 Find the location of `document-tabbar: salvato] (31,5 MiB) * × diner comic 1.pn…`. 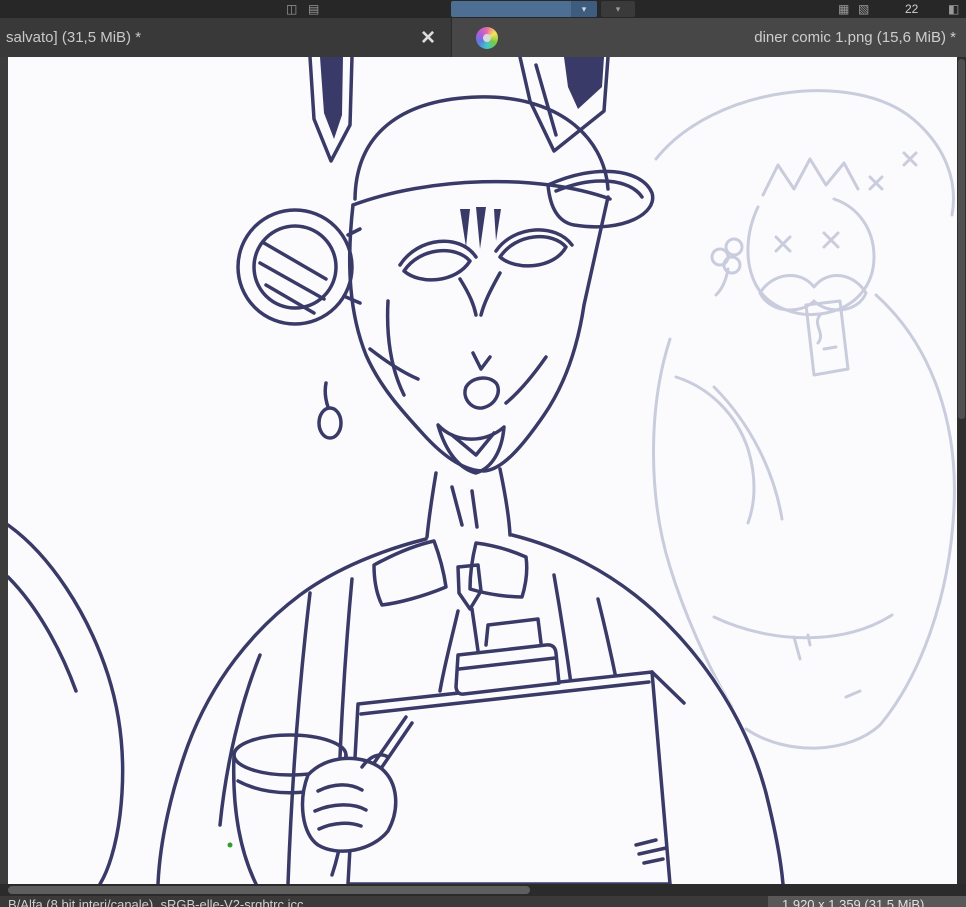

document-tabbar: salvato] (31,5 MiB) * × diner comic 1.pn… is located at coordinates (483, 37).